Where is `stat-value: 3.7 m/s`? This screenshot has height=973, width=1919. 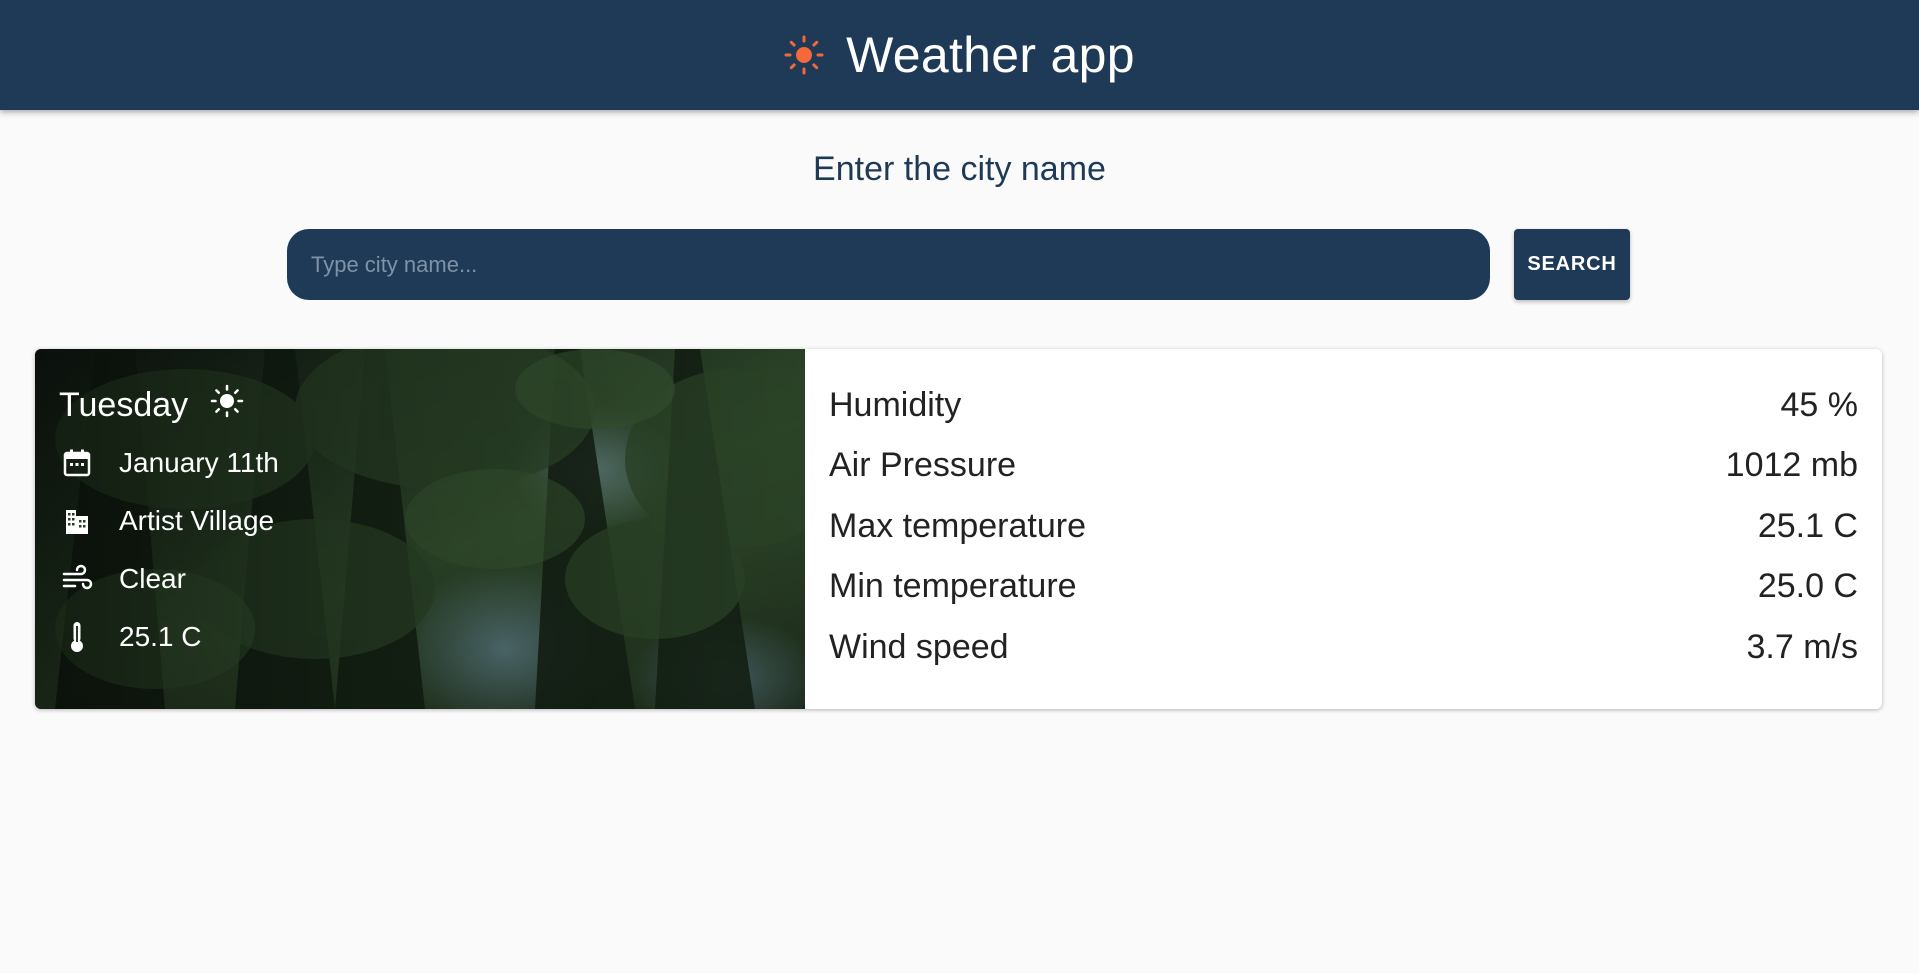 stat-value: 3.7 m/s is located at coordinates (1802, 646).